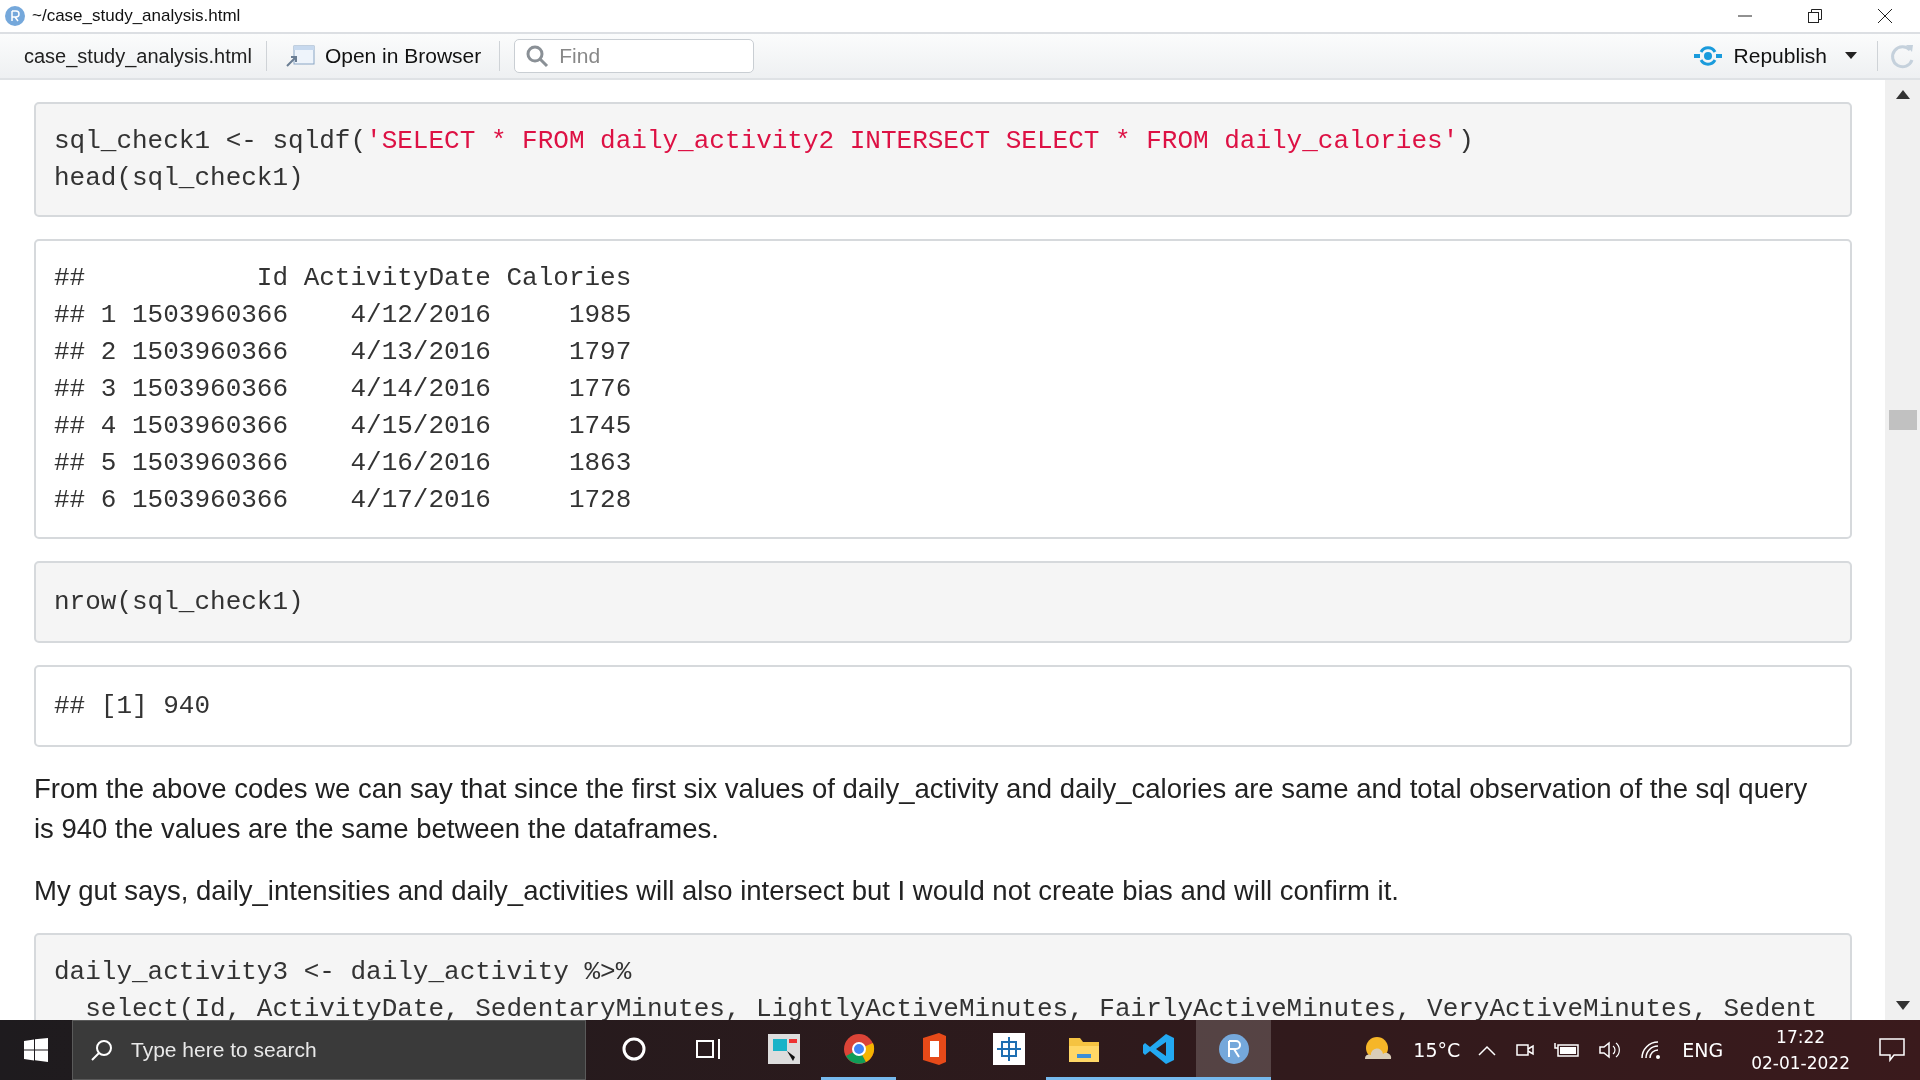 Image resolution: width=1920 pixels, height=1080 pixels. Describe the element at coordinates (343, 426) in the screenshot. I see `output-line: ## 4 1503960366 4/15/2016 1745` at that location.